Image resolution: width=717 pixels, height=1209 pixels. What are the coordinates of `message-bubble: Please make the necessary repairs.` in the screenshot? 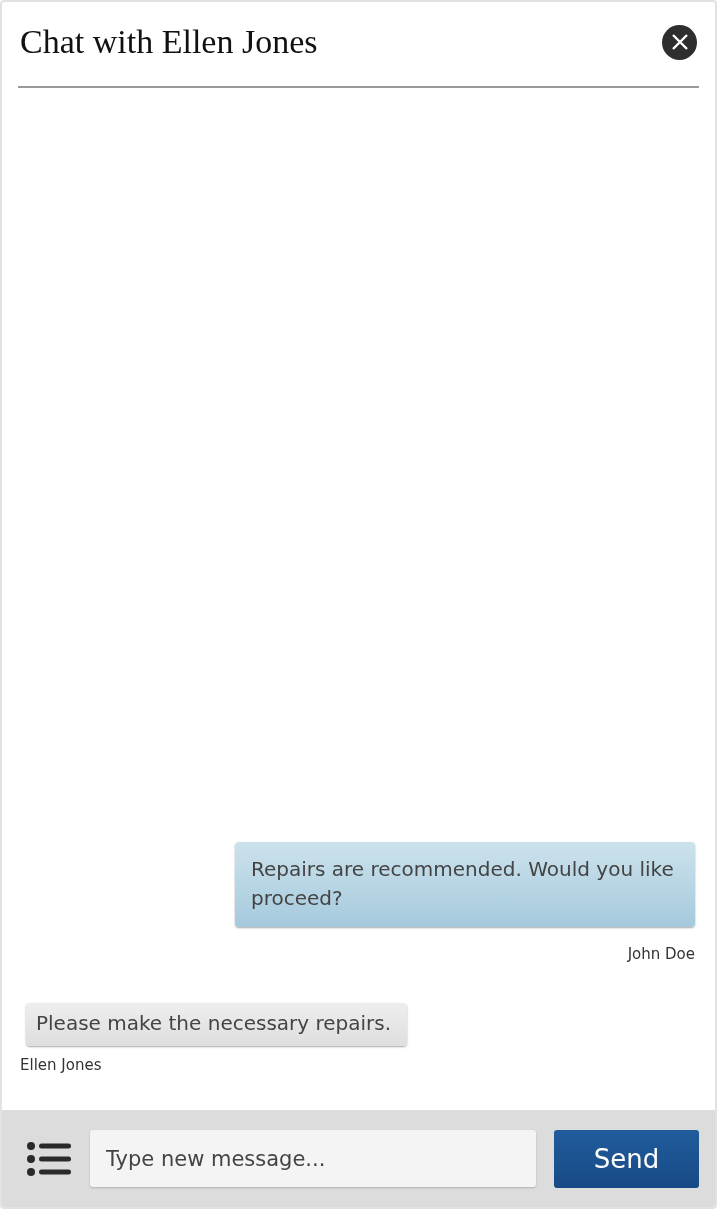 It's located at (217, 1024).